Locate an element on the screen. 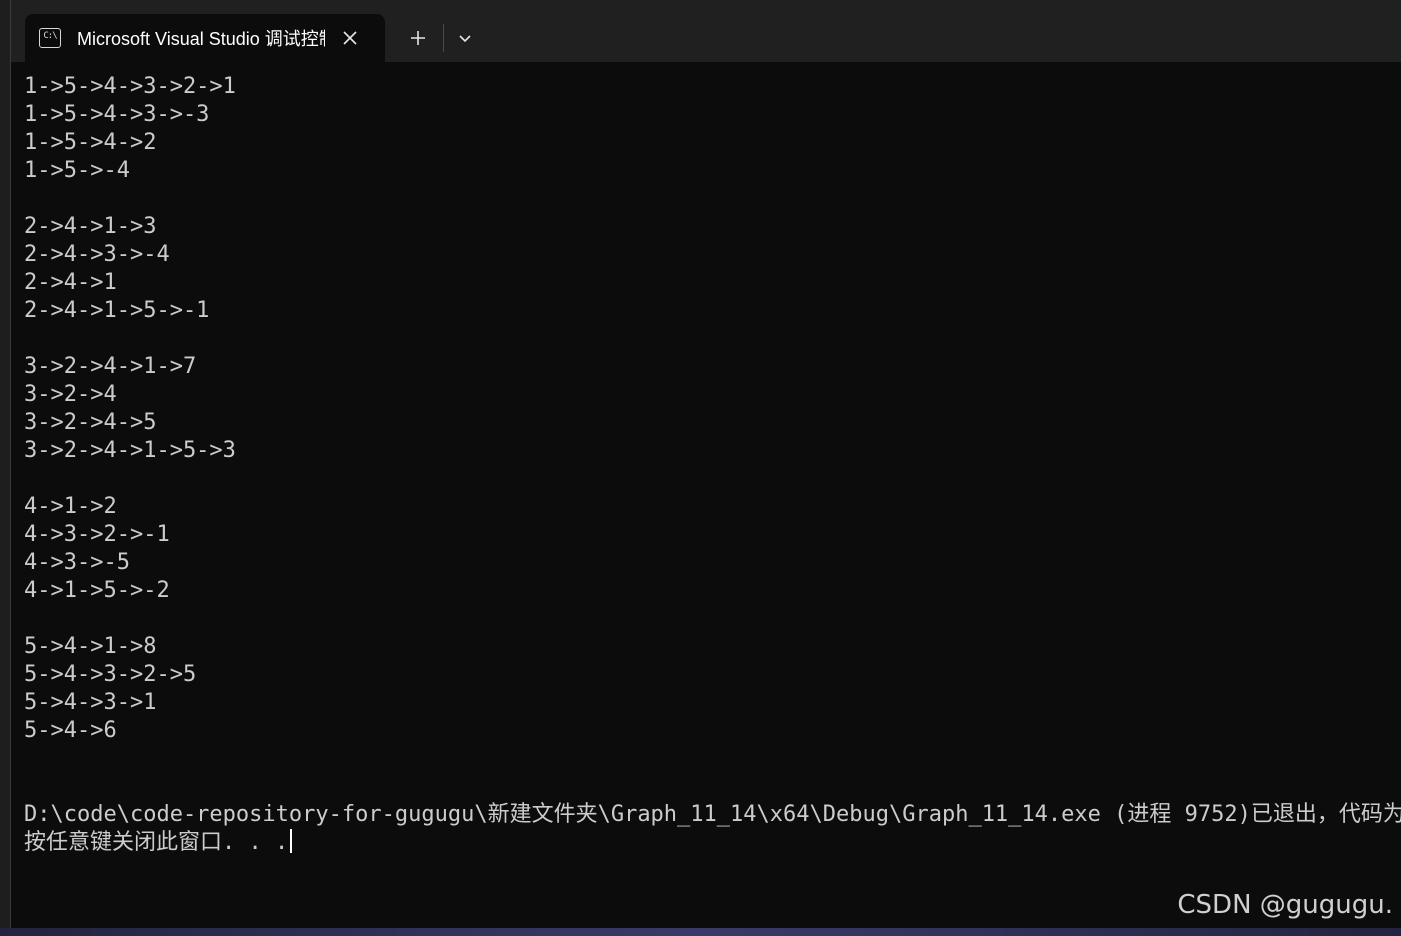 The width and height of the screenshot is (1401, 936). terminal-line: 2->4->1 is located at coordinates (70, 282).